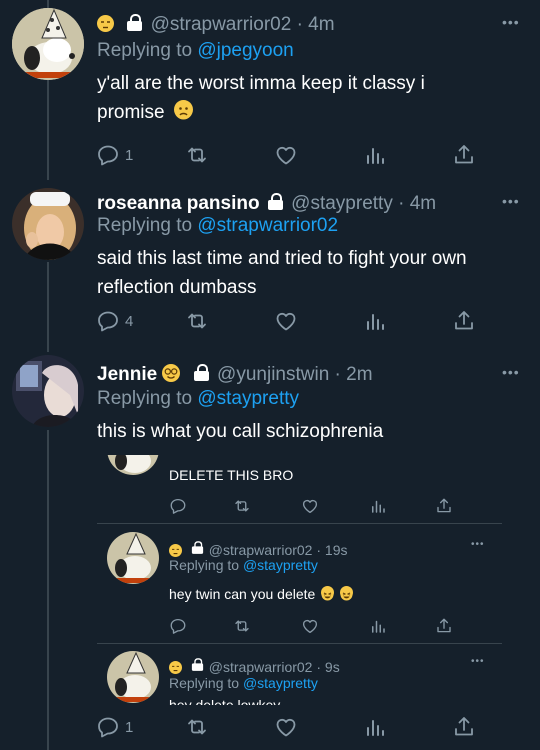  I want to click on snoopy-avatar-image, so click(48, 44).